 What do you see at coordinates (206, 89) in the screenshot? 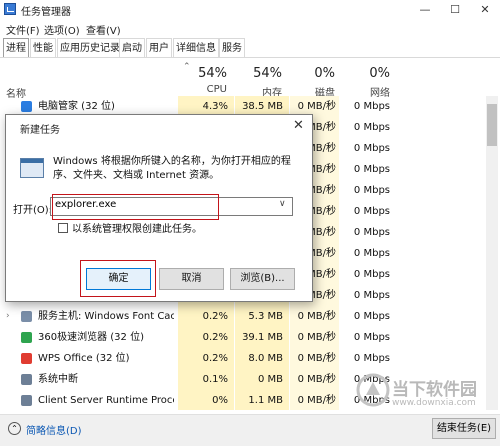
I see `column-header-cpu: CPU` at bounding box center [206, 89].